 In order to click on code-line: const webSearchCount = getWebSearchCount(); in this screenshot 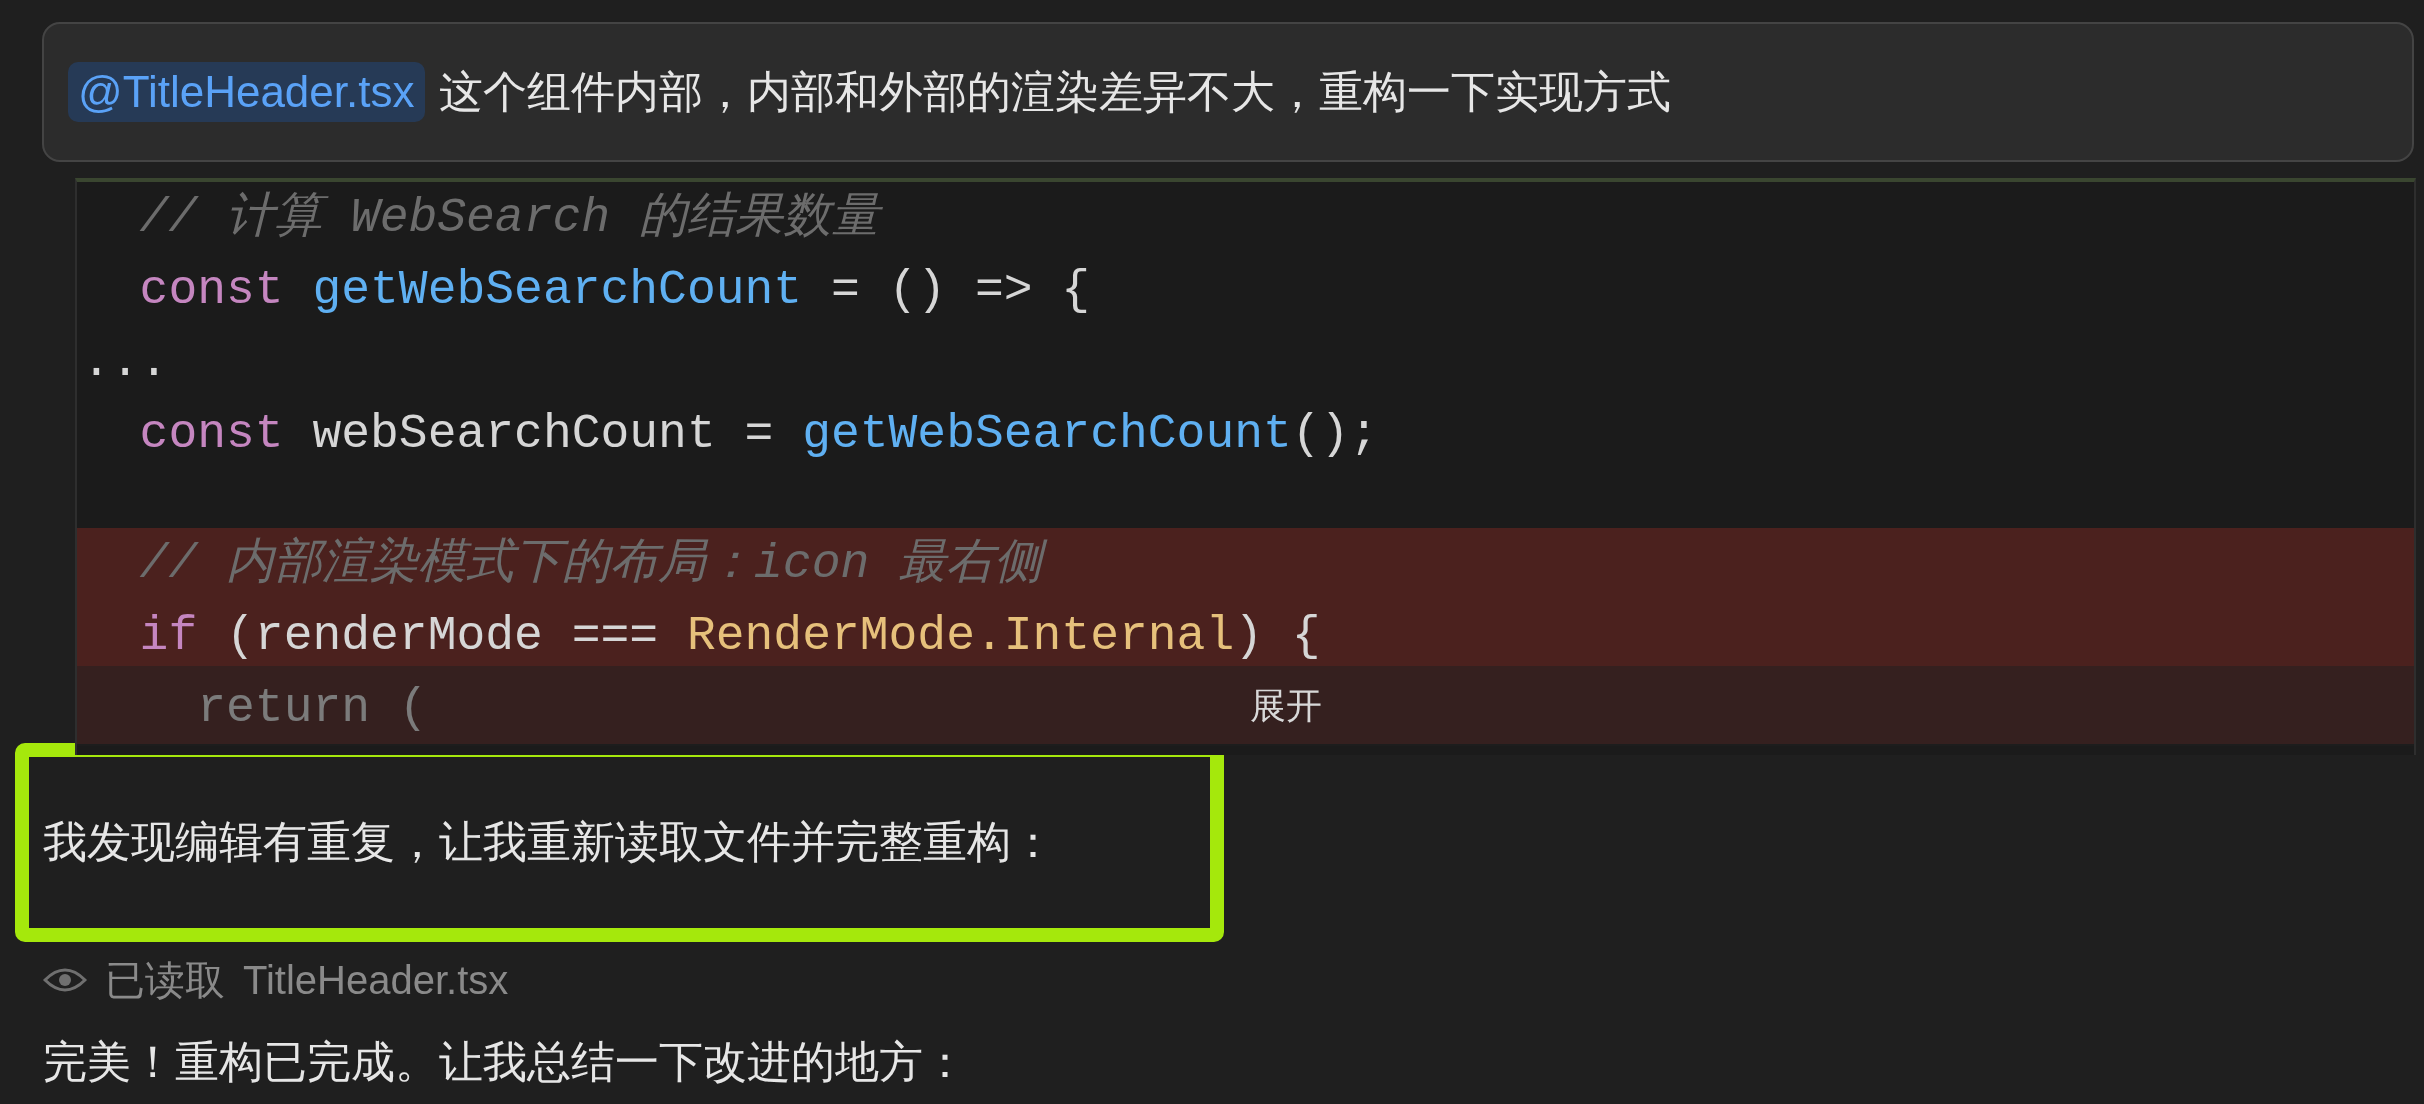, I will do `click(759, 434)`.